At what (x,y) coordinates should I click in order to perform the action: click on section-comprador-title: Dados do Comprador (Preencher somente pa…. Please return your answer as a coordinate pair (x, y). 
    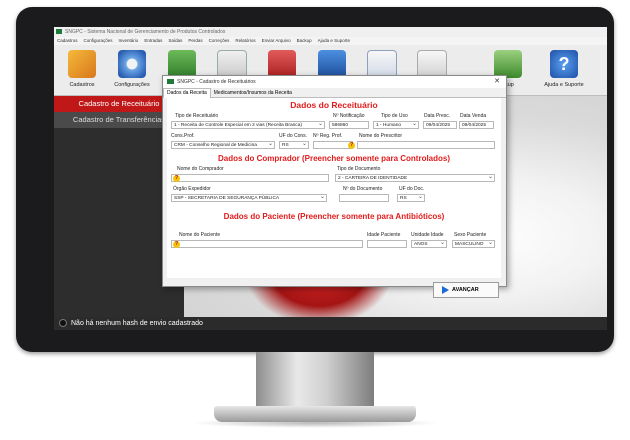
    Looking at the image, I should click on (334, 158).